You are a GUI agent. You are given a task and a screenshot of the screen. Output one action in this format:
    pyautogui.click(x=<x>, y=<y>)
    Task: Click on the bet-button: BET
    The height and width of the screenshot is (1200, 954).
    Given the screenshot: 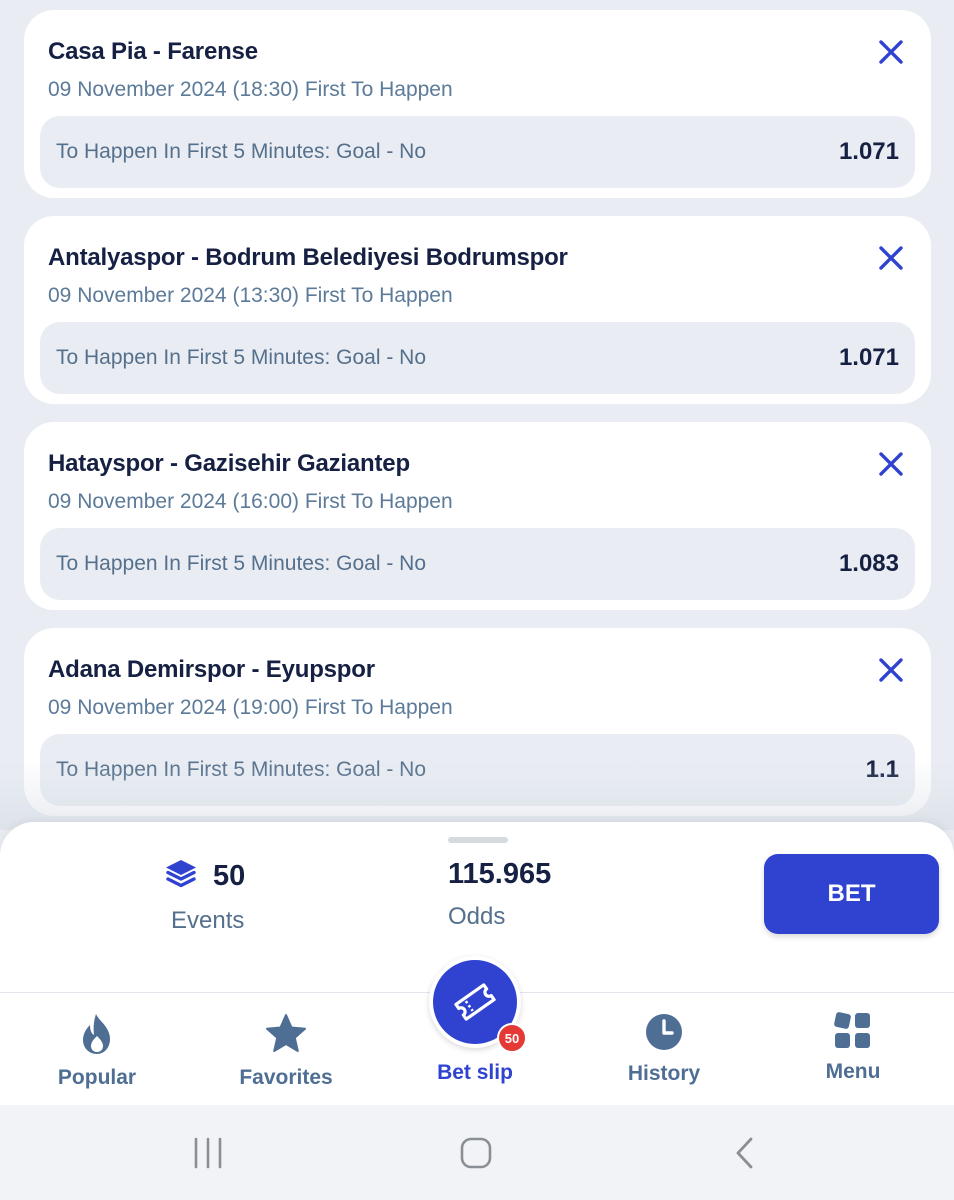 What is the action you would take?
    pyautogui.click(x=851, y=894)
    